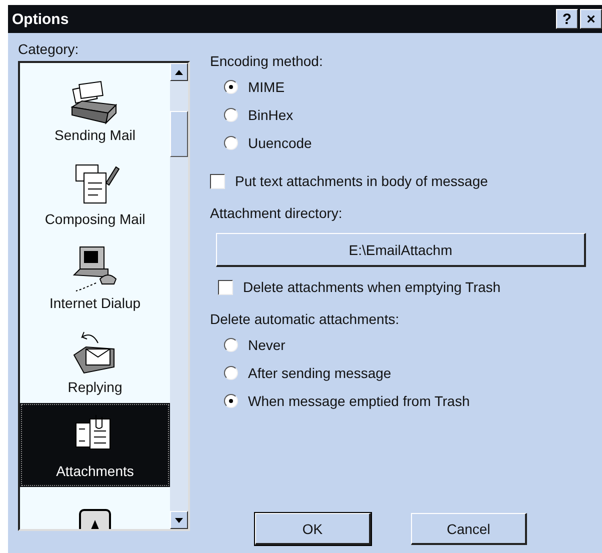 The width and height of the screenshot is (602, 553). Describe the element at coordinates (313, 529) in the screenshot. I see `ok-button: OK` at that location.